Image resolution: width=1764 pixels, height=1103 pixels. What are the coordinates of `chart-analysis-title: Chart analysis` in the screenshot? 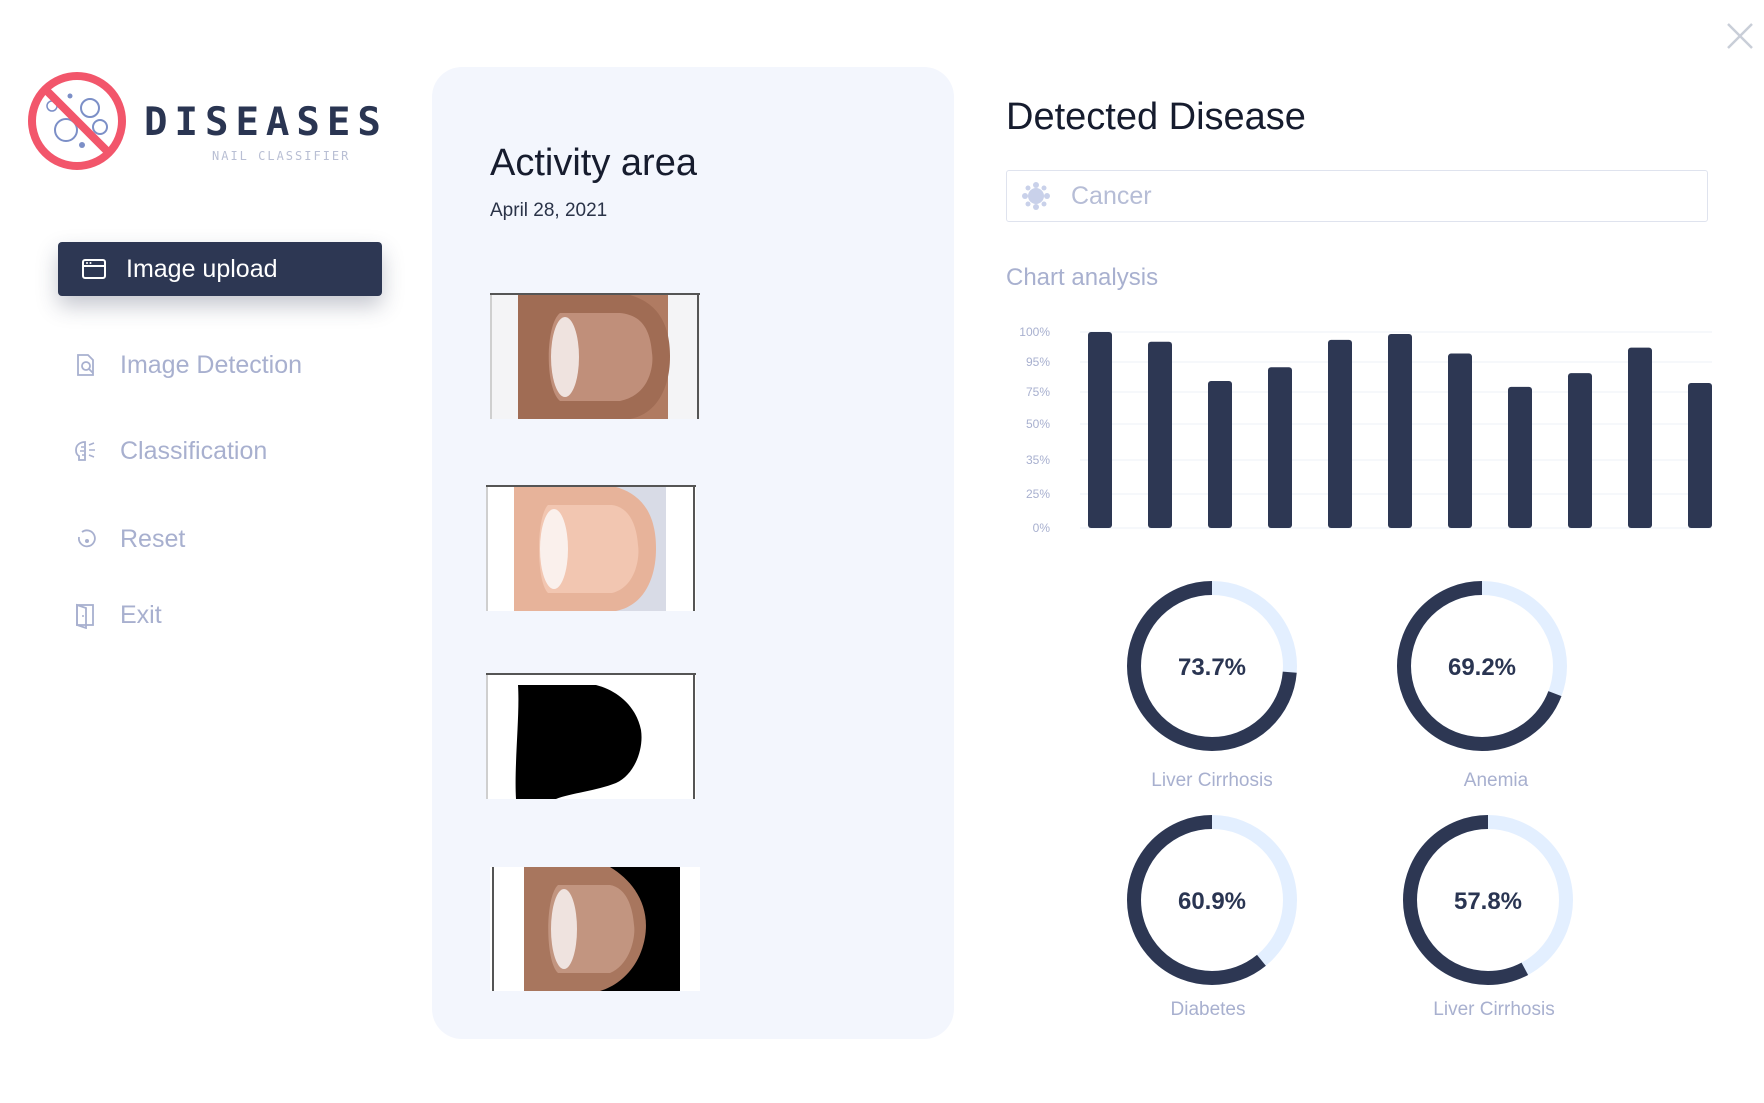 It's located at (1082, 277).